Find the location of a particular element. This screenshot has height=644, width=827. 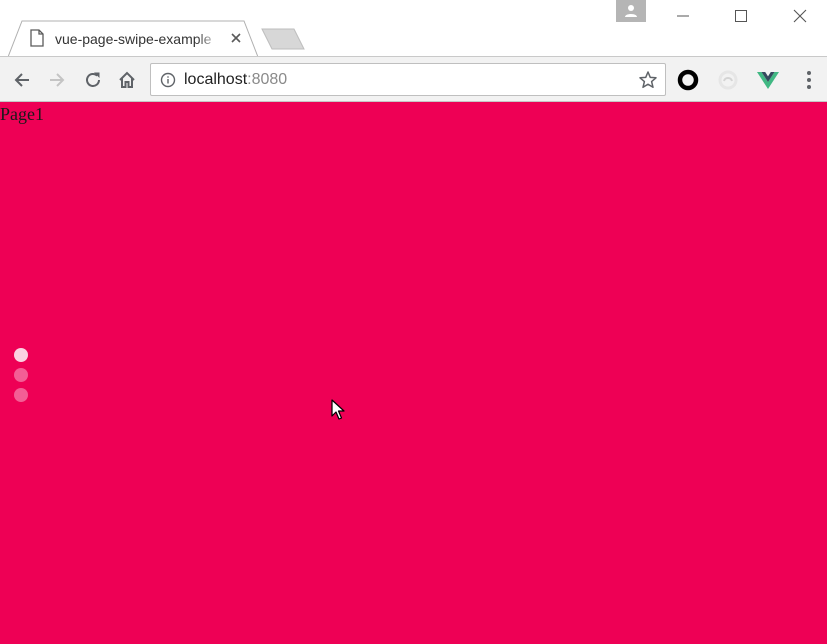

back-button is located at coordinates (22, 80).